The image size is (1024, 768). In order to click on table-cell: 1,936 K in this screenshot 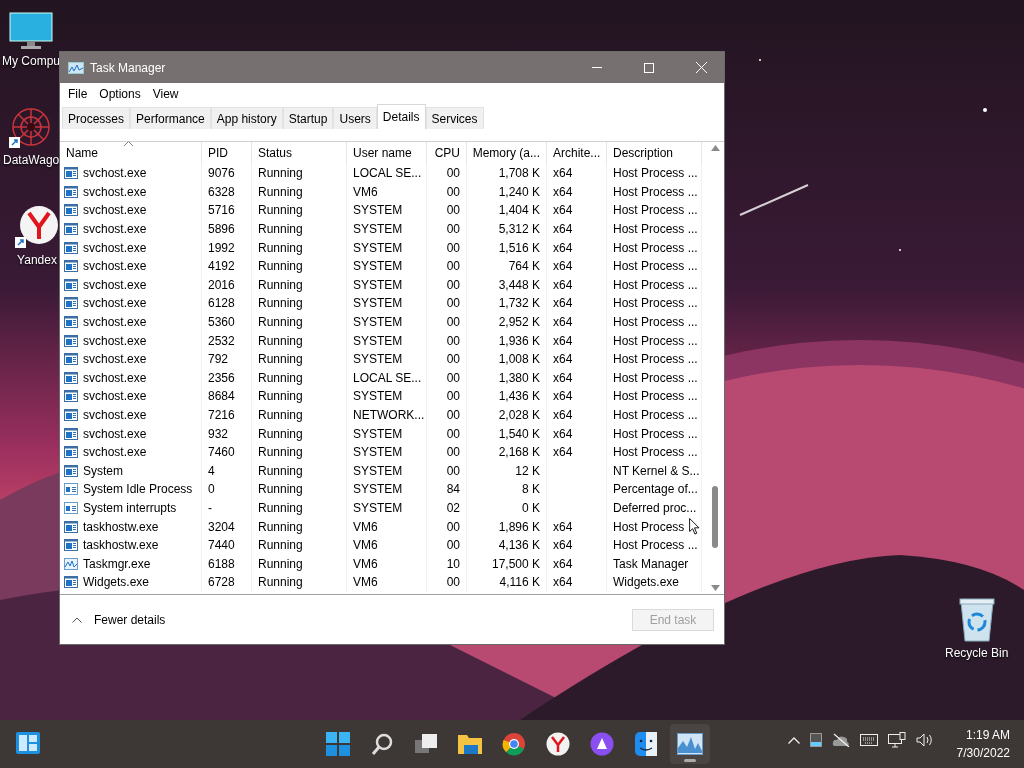, I will do `click(519, 340)`.